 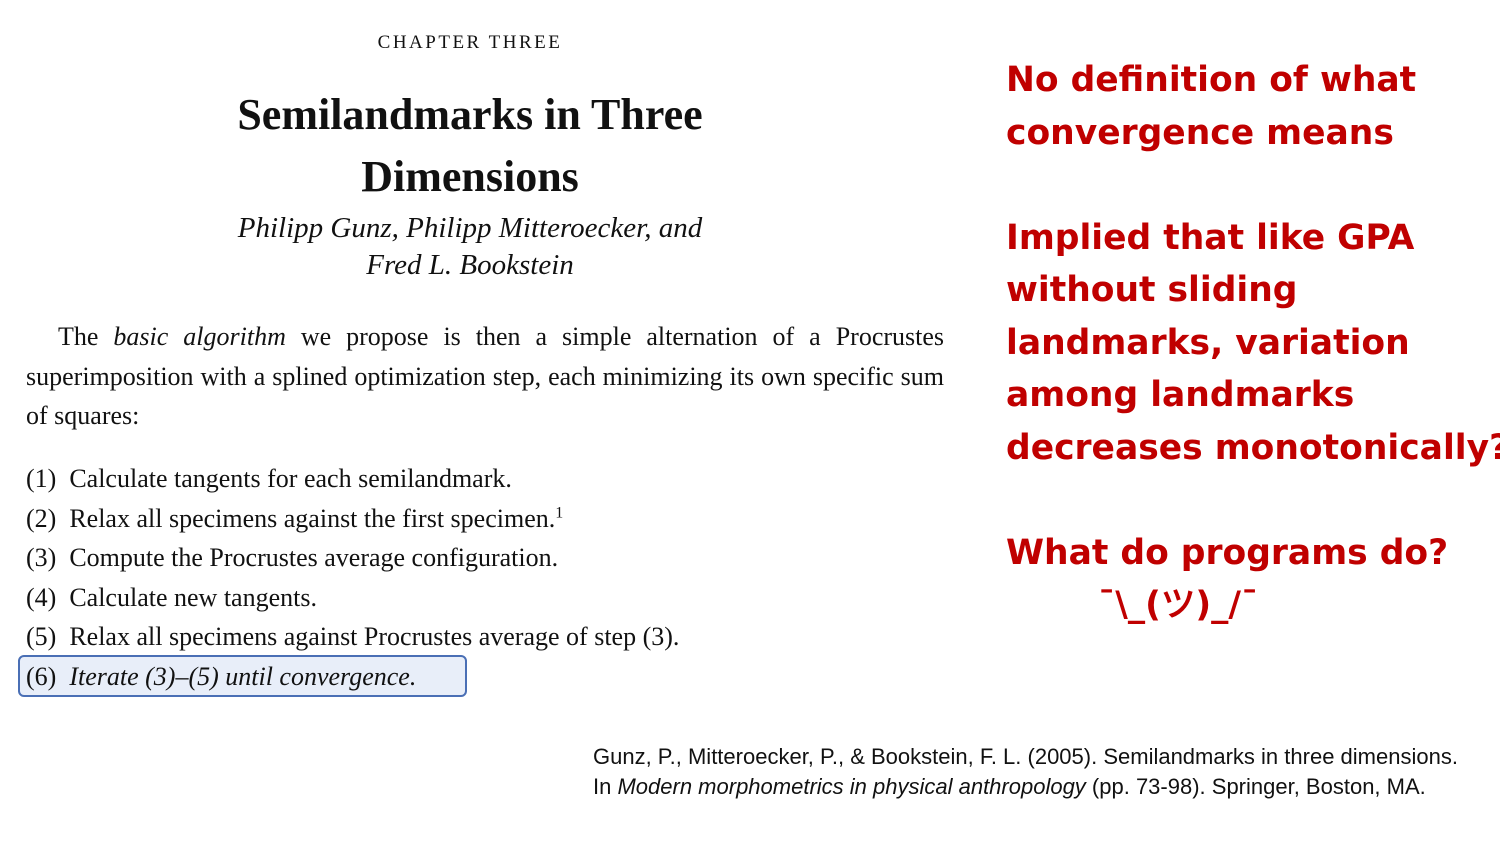 I want to click on chapter-title: Semilandmarks in Three Dimensions, so click(x=470, y=146).